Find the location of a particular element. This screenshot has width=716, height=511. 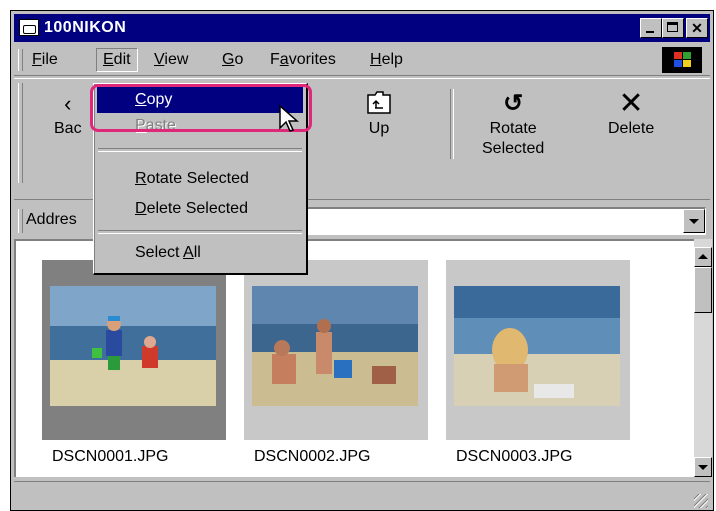

minimize-button is located at coordinates (651, 28).